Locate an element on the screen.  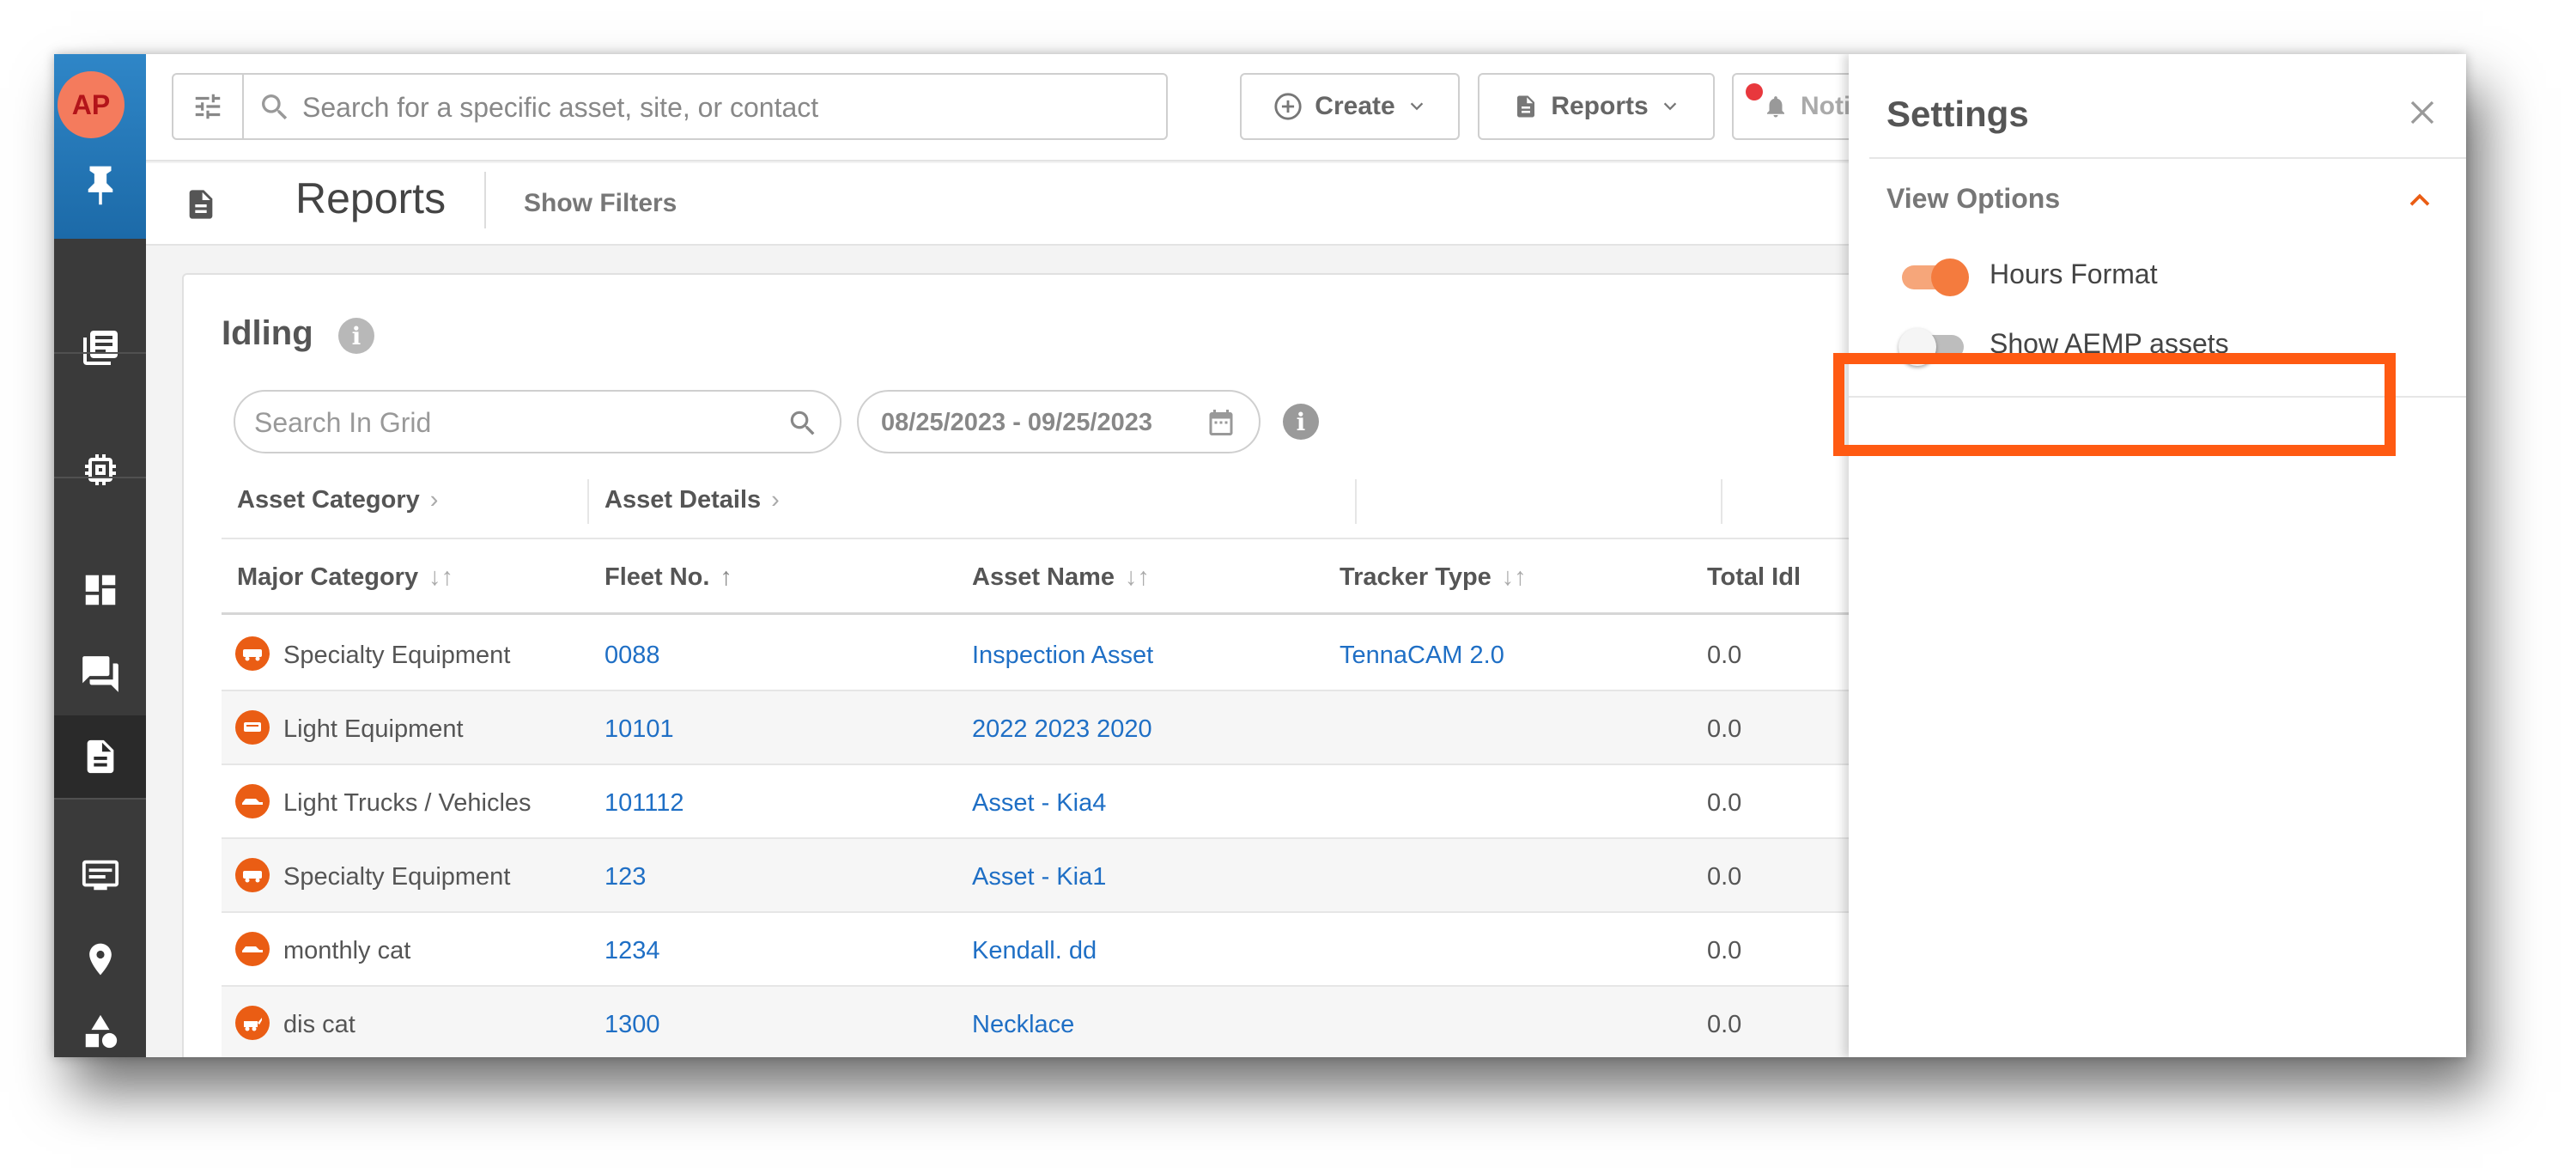
grid-search-input: Search In Grid is located at coordinates (343, 423).